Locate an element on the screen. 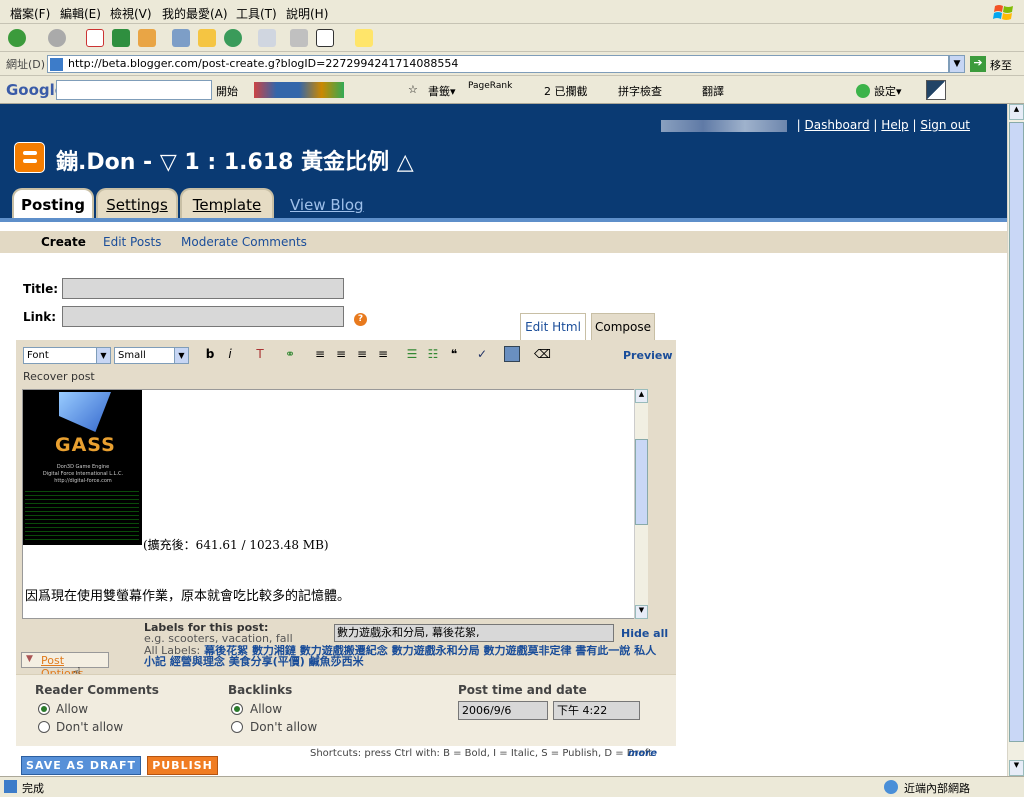  bold-icon: b is located at coordinates (210, 354).